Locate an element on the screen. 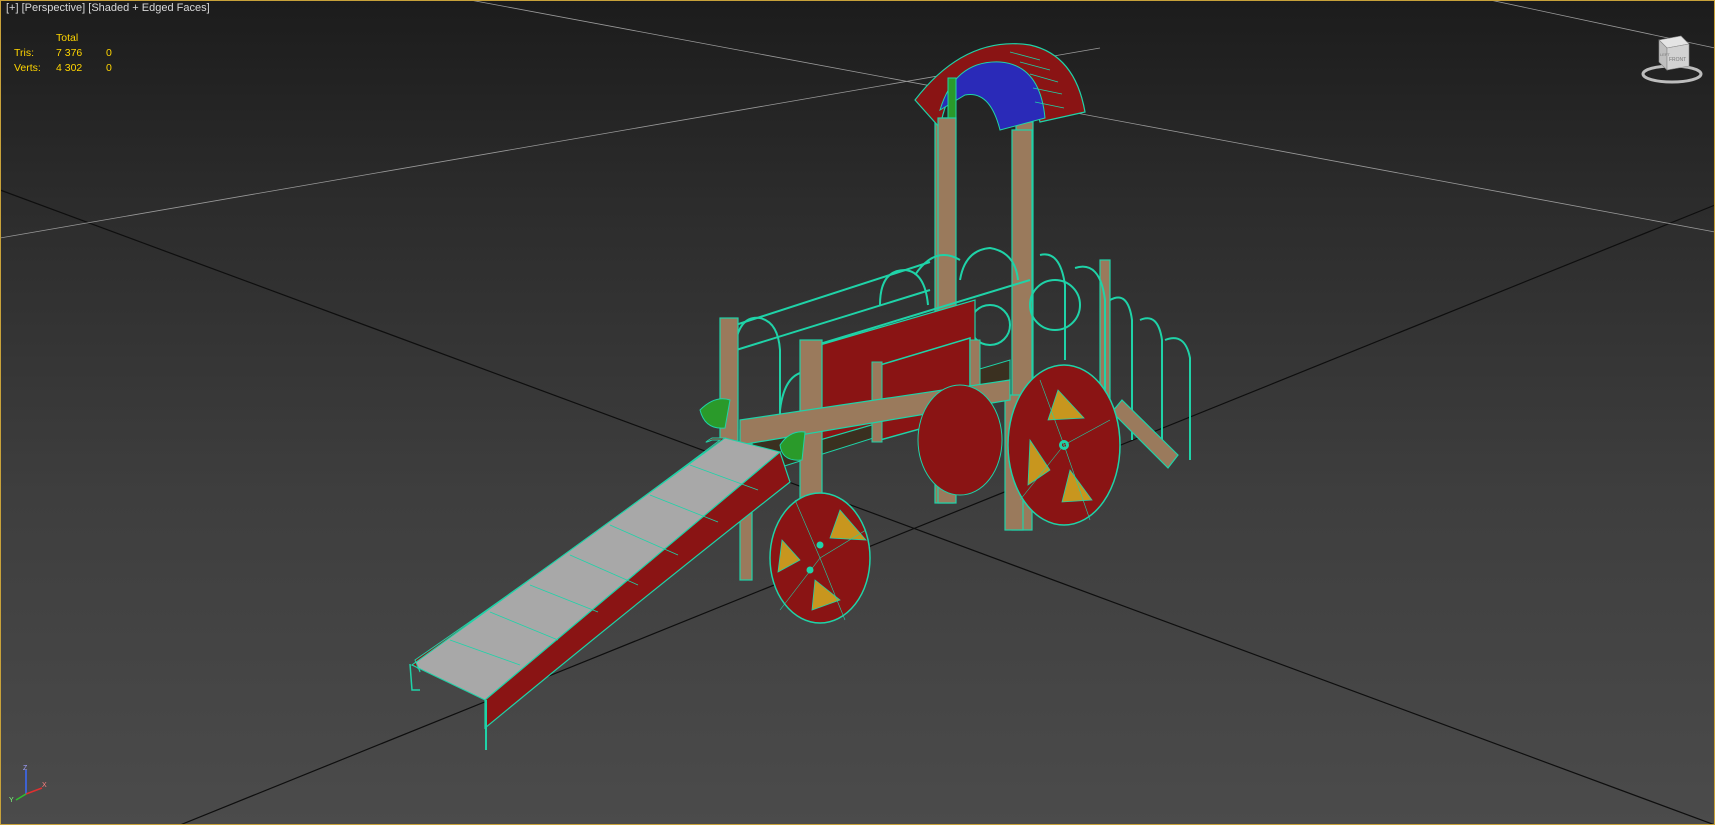 The height and width of the screenshot is (825, 1715). viewcube-face-front: FRONT is located at coordinates (1677, 60).